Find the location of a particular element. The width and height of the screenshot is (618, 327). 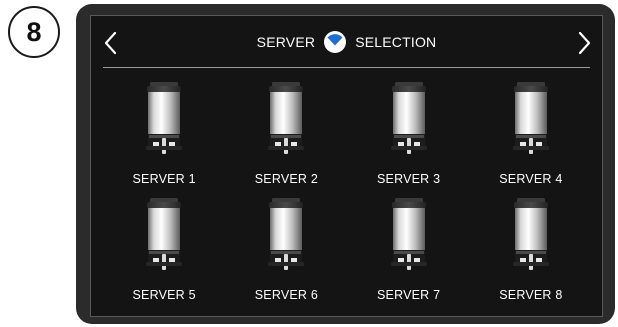

server-label: SERVER 3 is located at coordinates (409, 179).